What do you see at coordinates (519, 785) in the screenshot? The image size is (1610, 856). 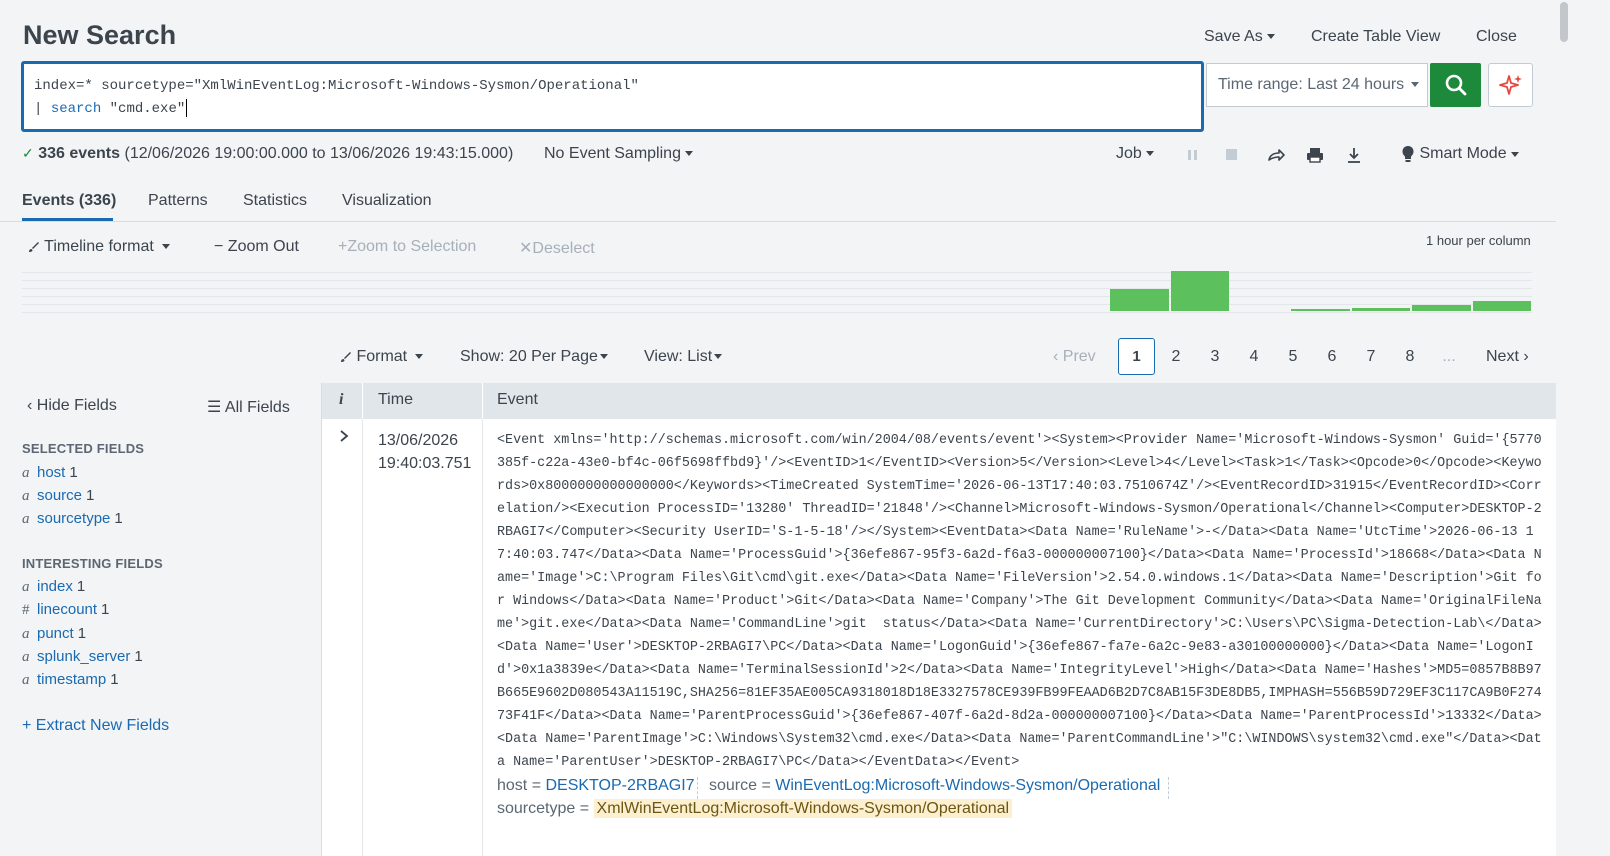 I see `field-key: host =` at bounding box center [519, 785].